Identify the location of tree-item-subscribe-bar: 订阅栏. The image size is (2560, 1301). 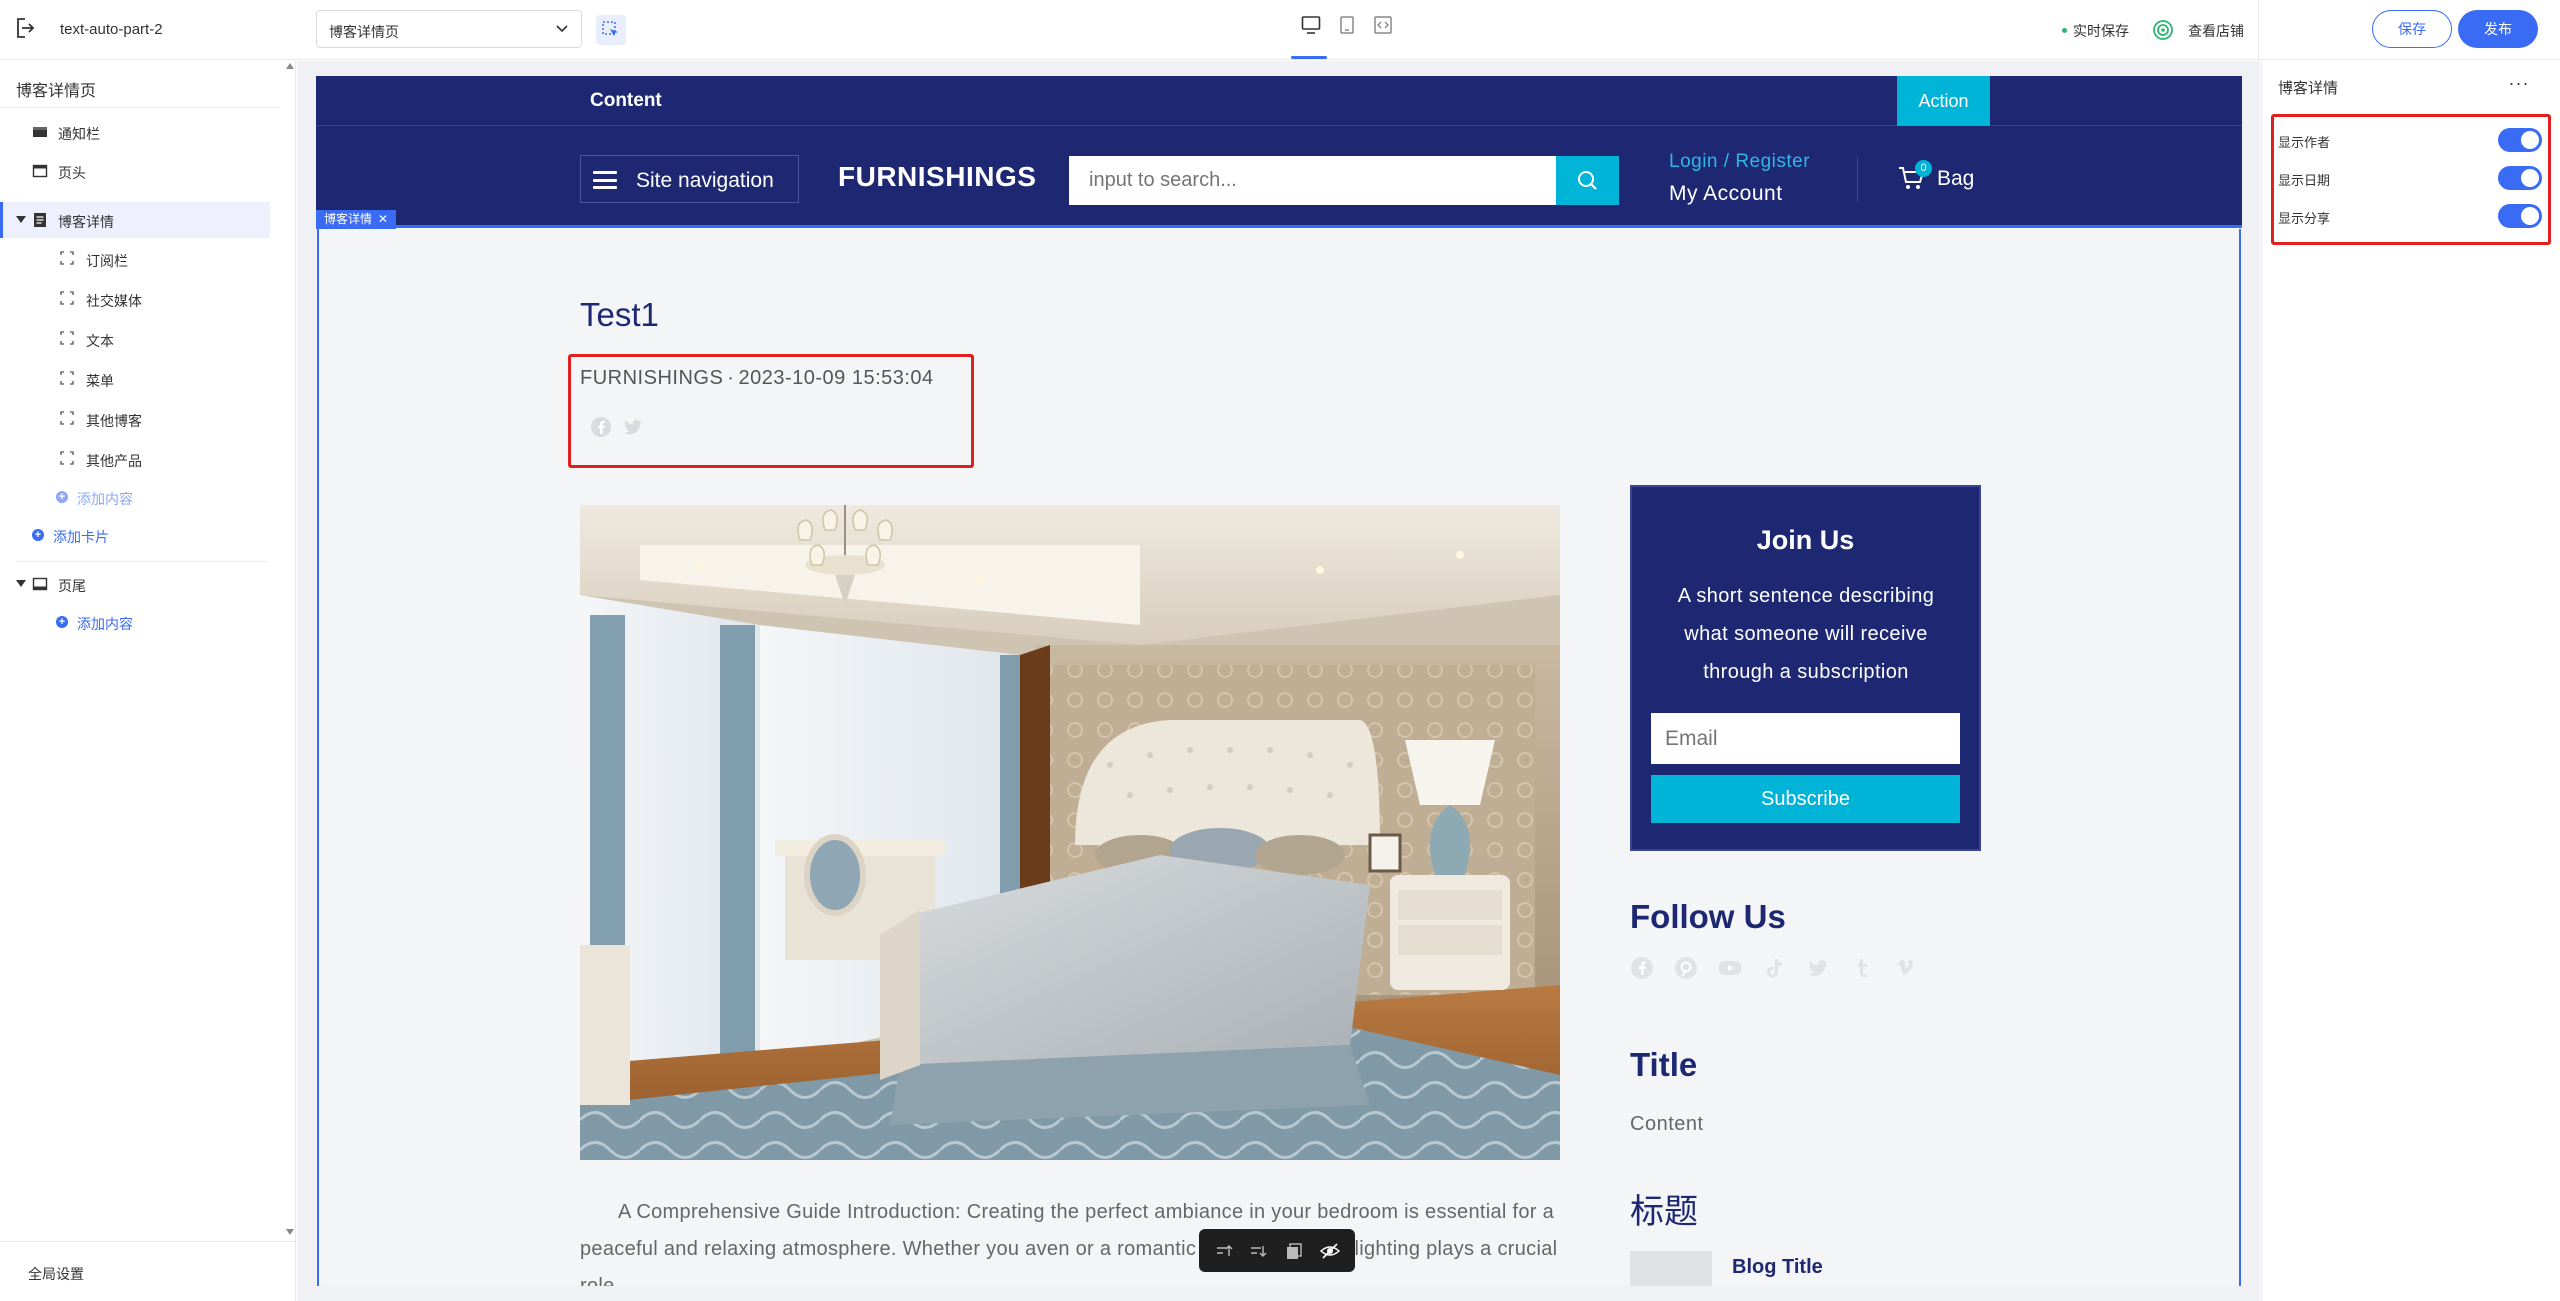
(135, 259).